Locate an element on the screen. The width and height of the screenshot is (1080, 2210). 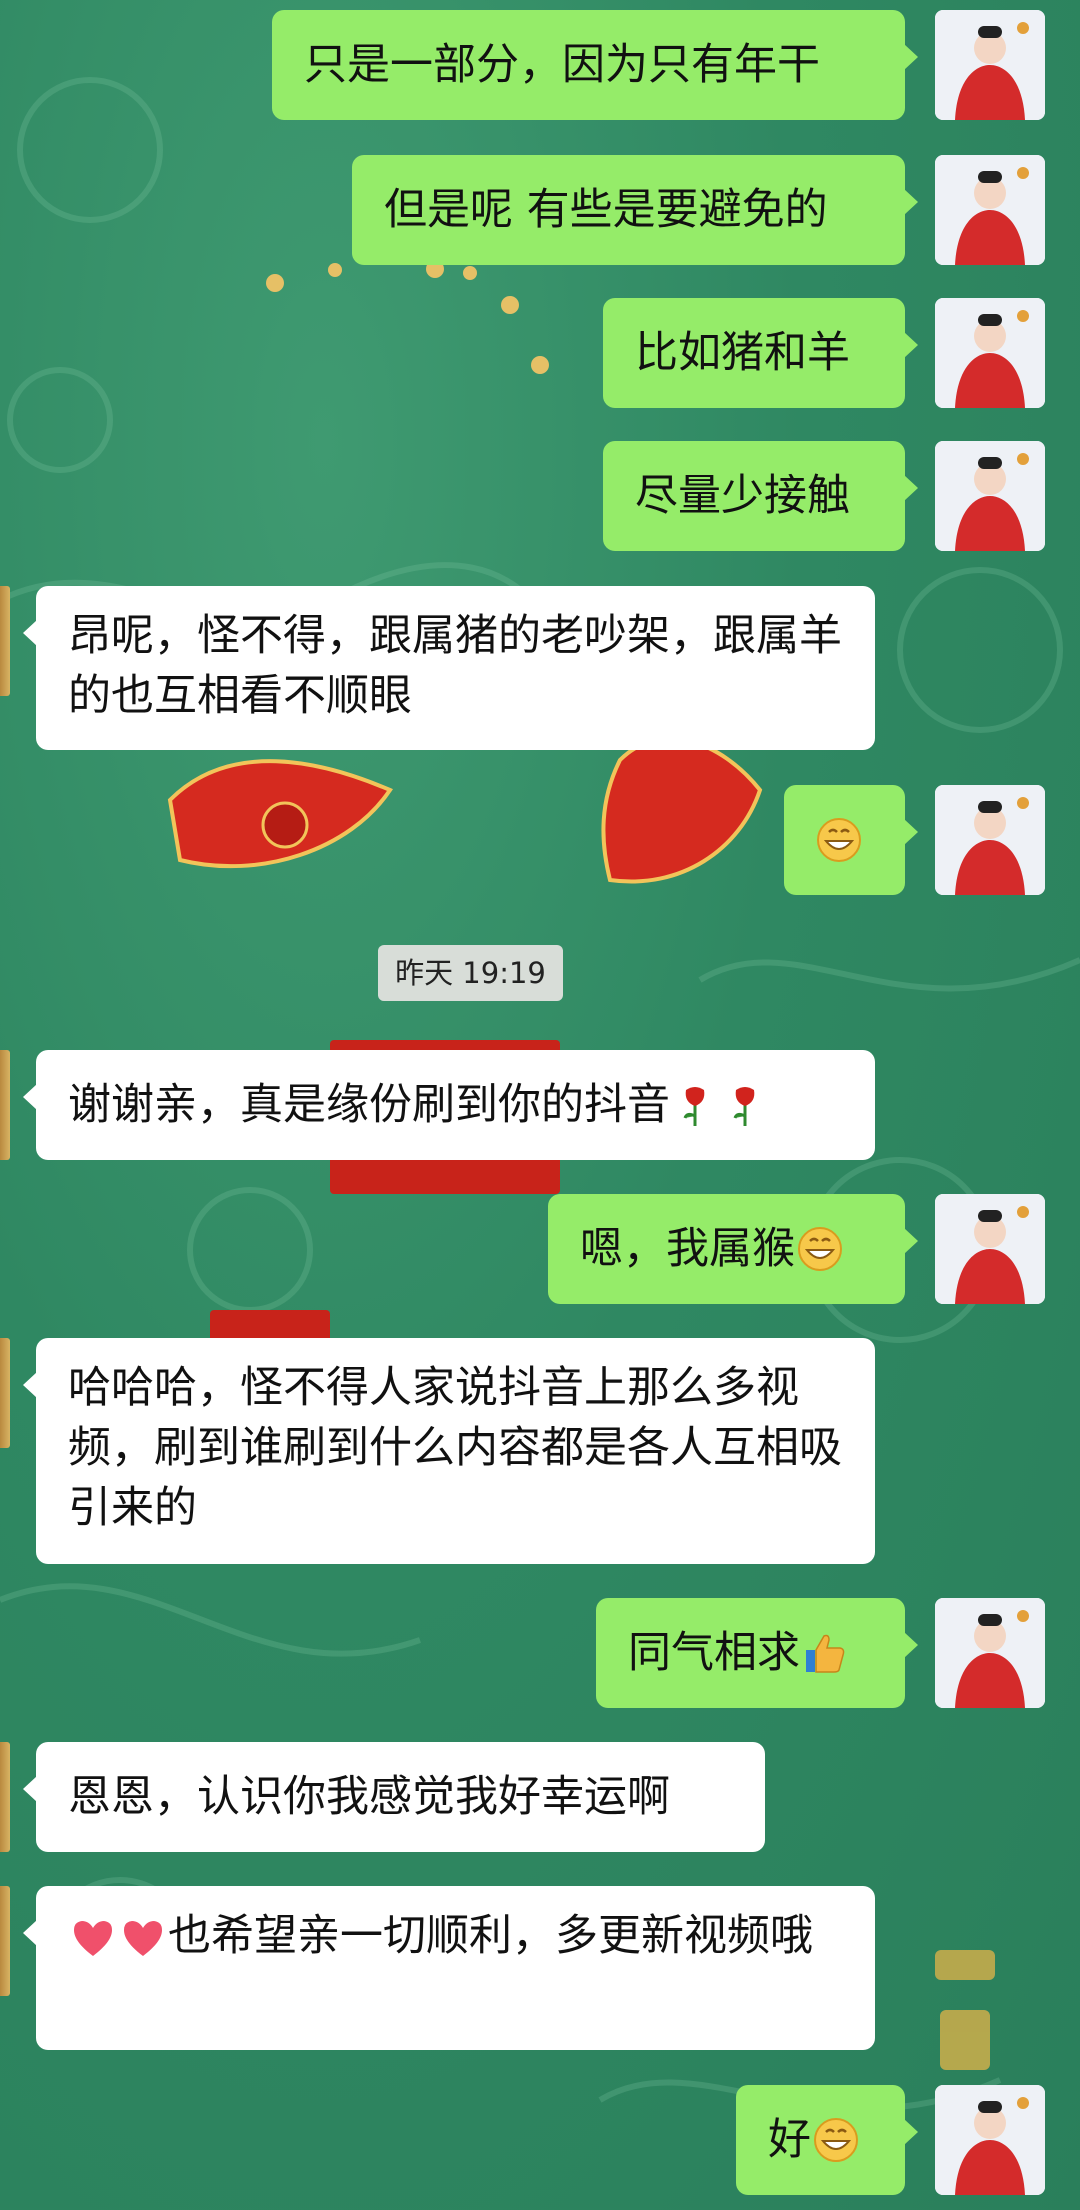
message-text: 同气相求 is located at coordinates (714, 1653).